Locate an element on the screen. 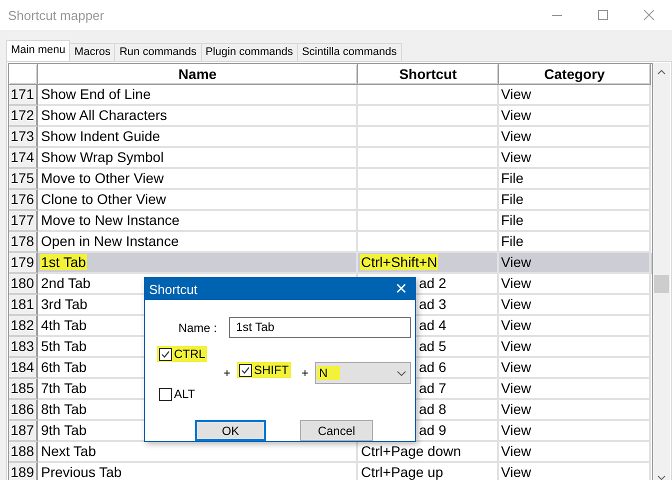 This screenshot has height=480, width=672. row-number: 185 is located at coordinates (23, 389).